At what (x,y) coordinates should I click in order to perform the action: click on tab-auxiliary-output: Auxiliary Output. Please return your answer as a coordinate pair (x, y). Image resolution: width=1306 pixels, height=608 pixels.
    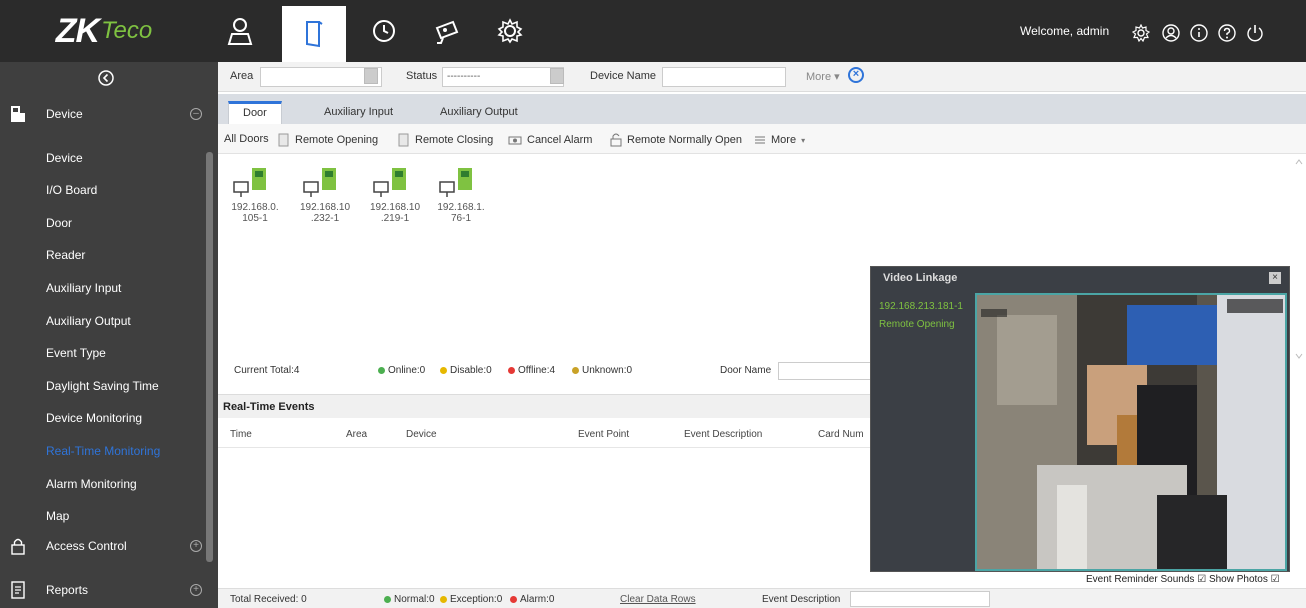
    Looking at the image, I should click on (479, 112).